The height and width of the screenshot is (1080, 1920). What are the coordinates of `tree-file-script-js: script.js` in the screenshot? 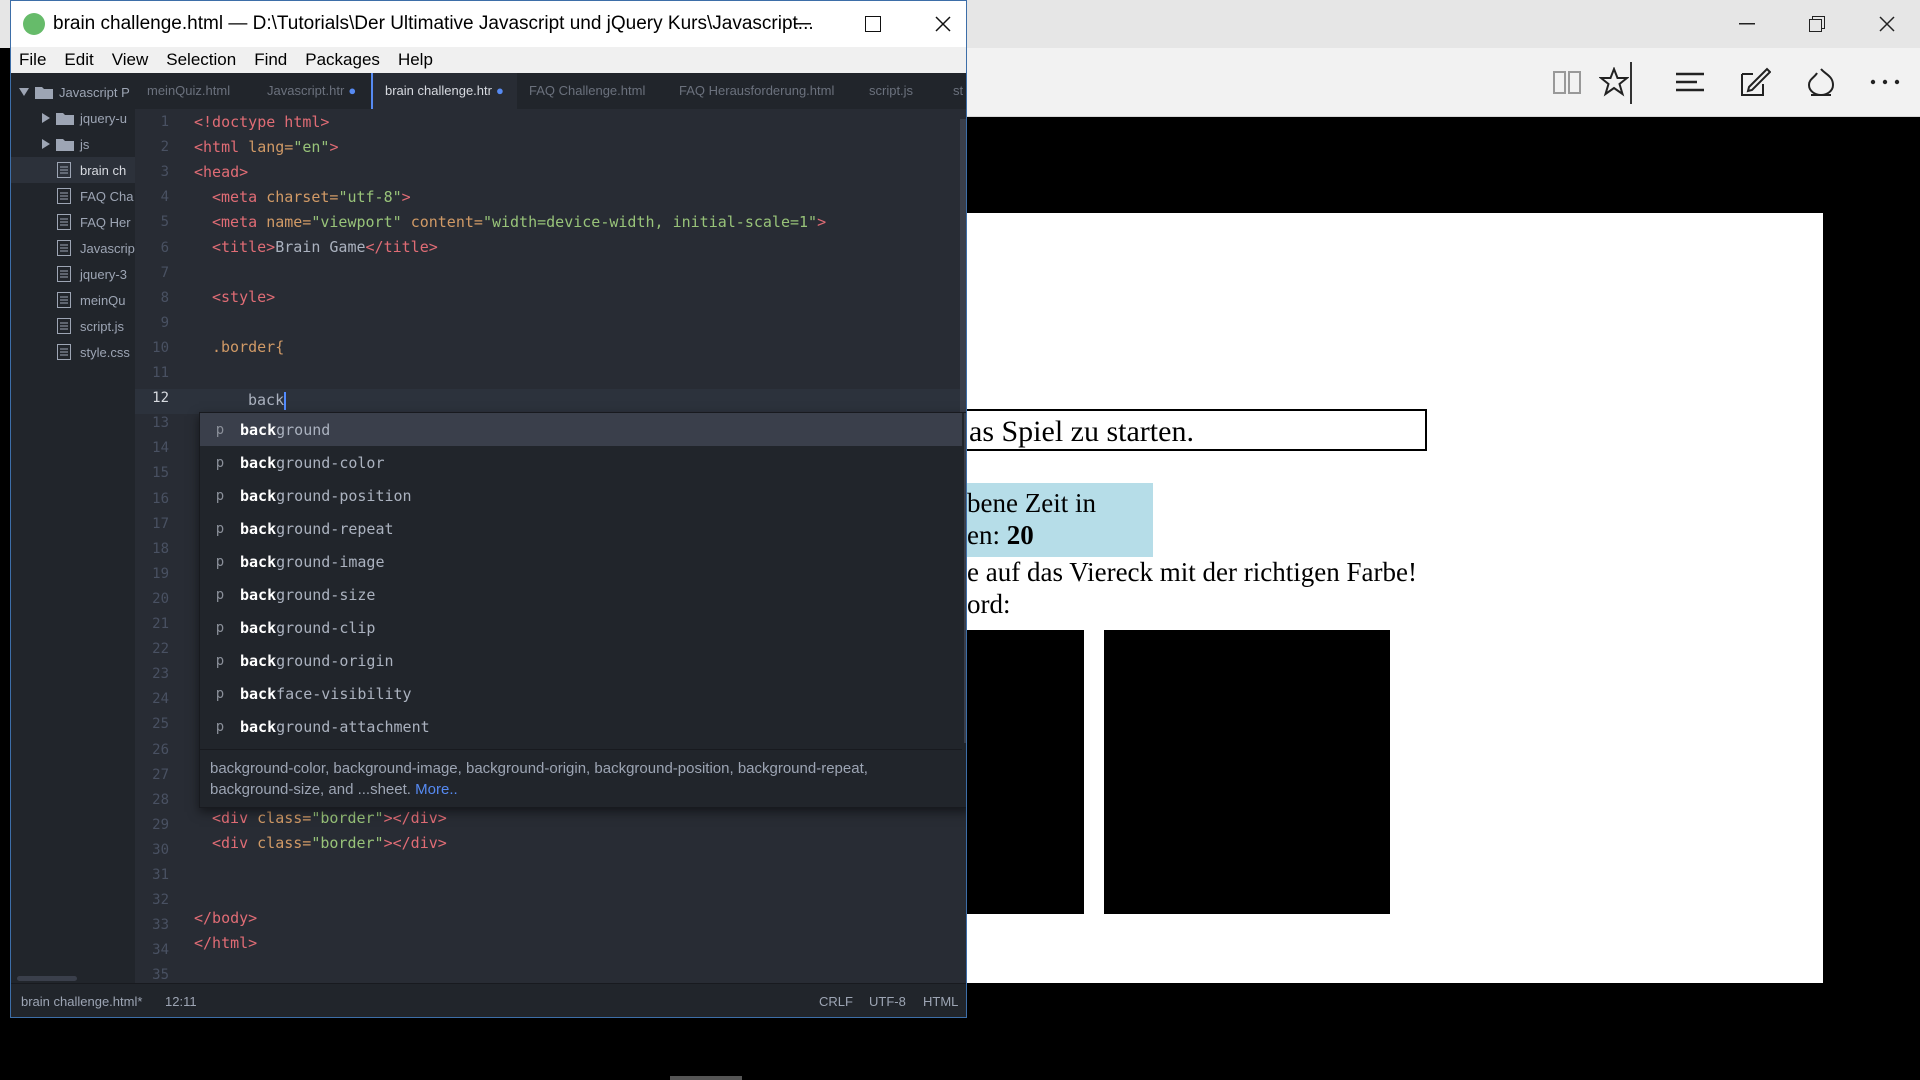 It's located at (73, 326).